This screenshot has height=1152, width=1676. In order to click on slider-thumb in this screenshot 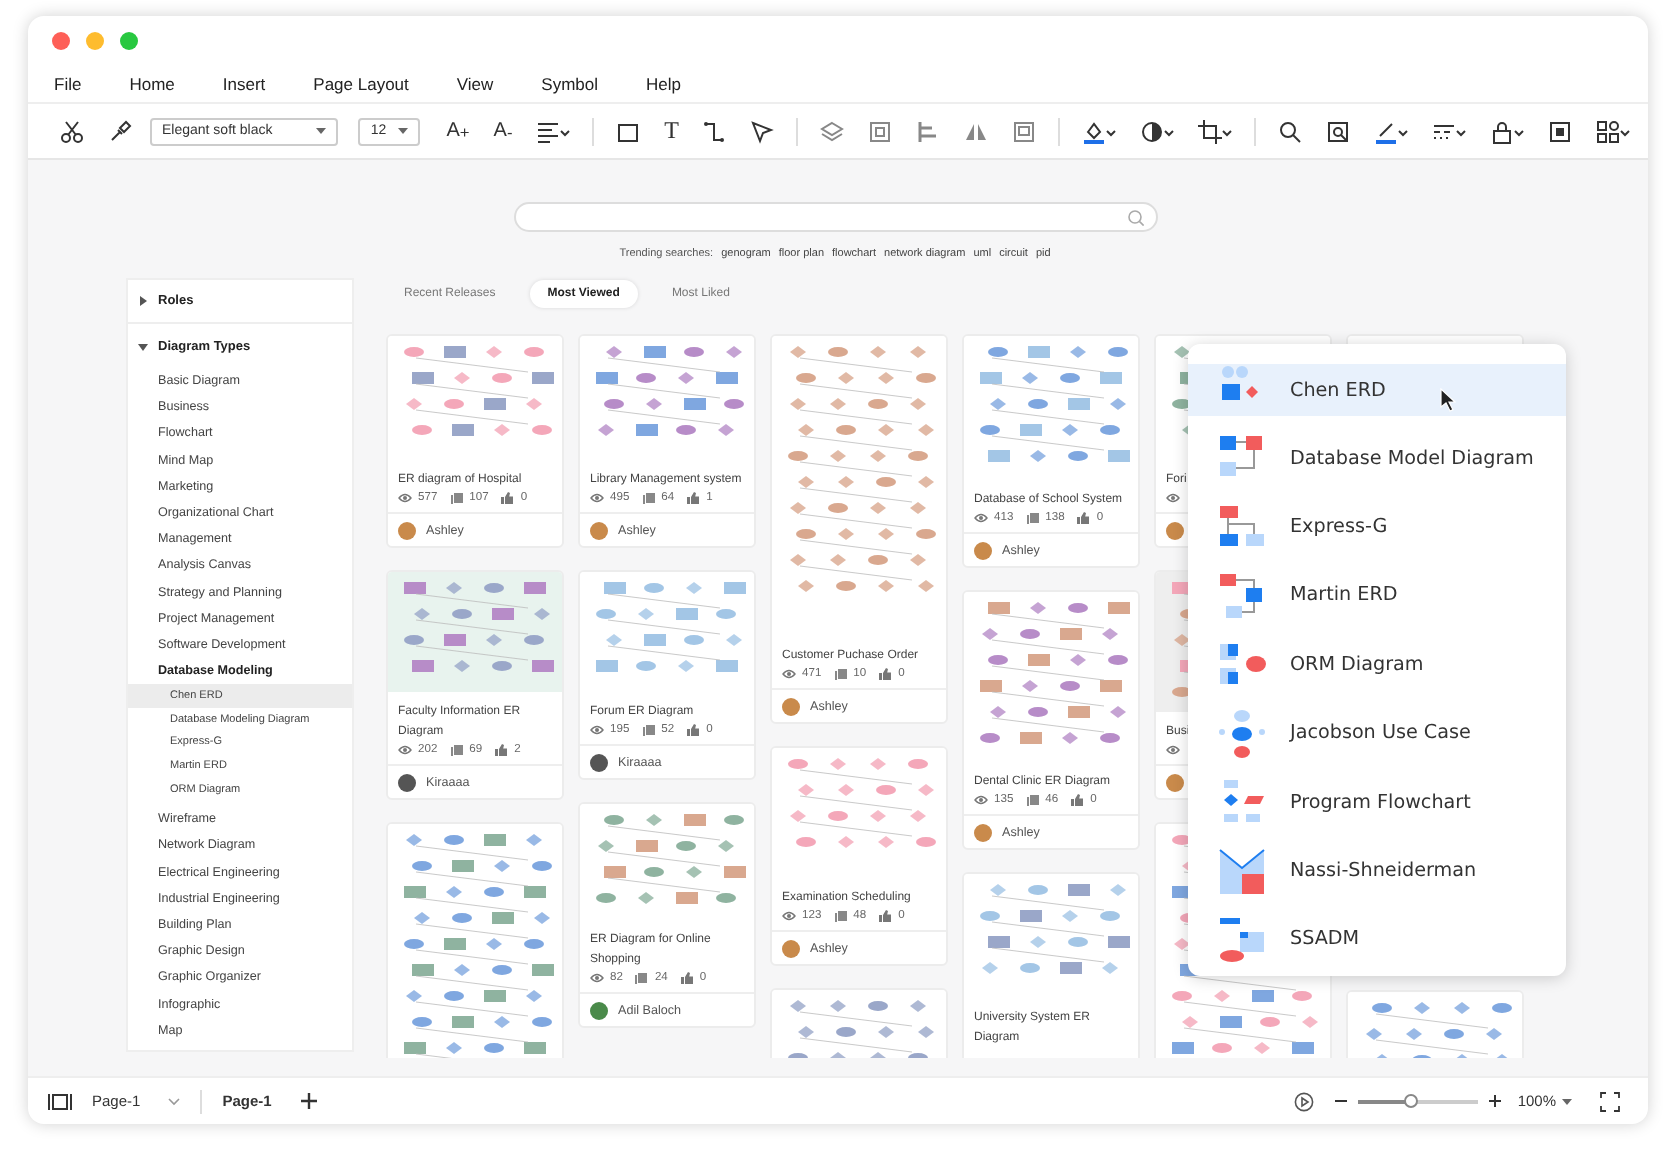, I will do `click(1410, 1100)`.